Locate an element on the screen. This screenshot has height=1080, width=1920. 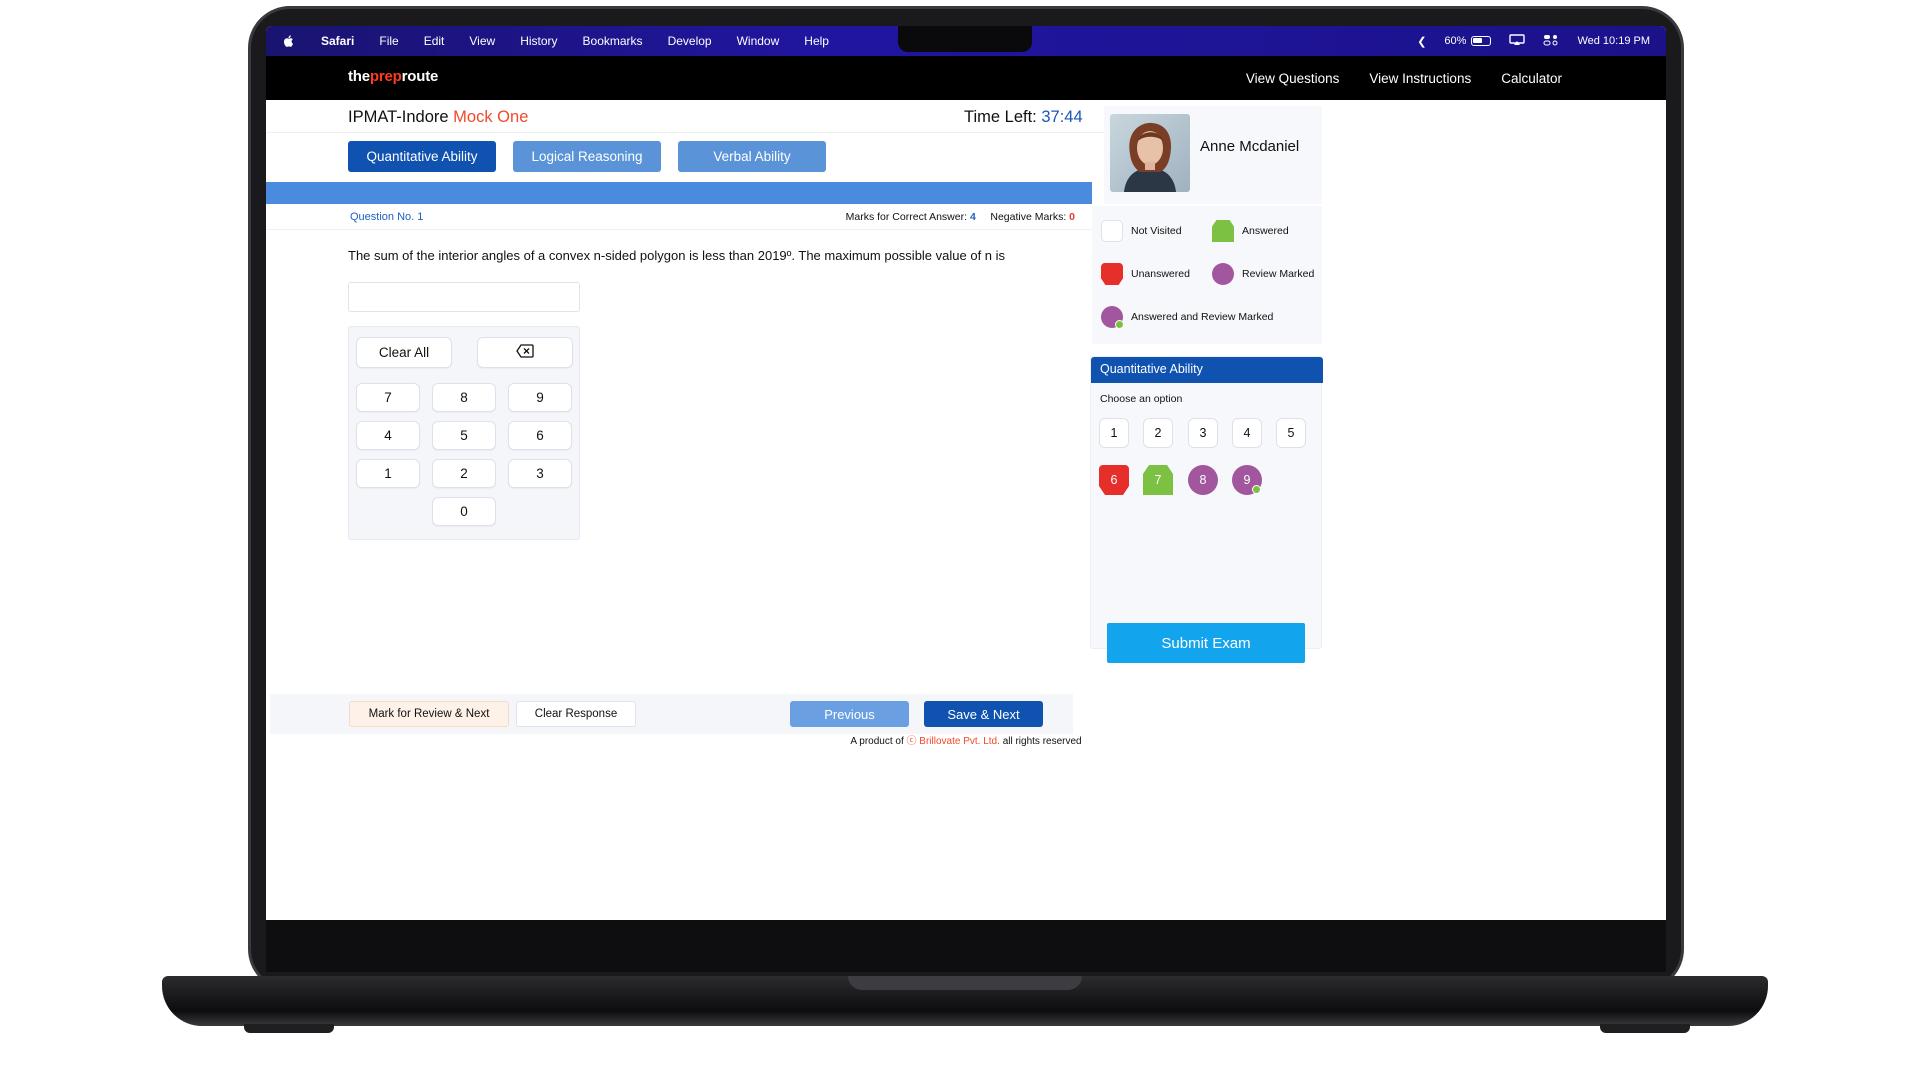
key-7: 7 is located at coordinates (388, 397).